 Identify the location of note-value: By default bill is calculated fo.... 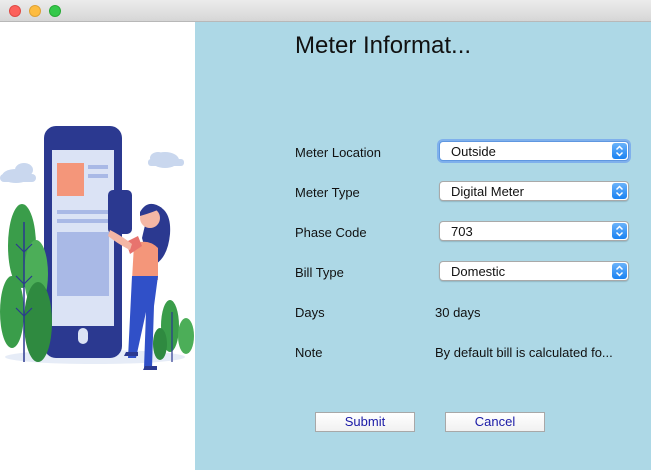
(524, 352).